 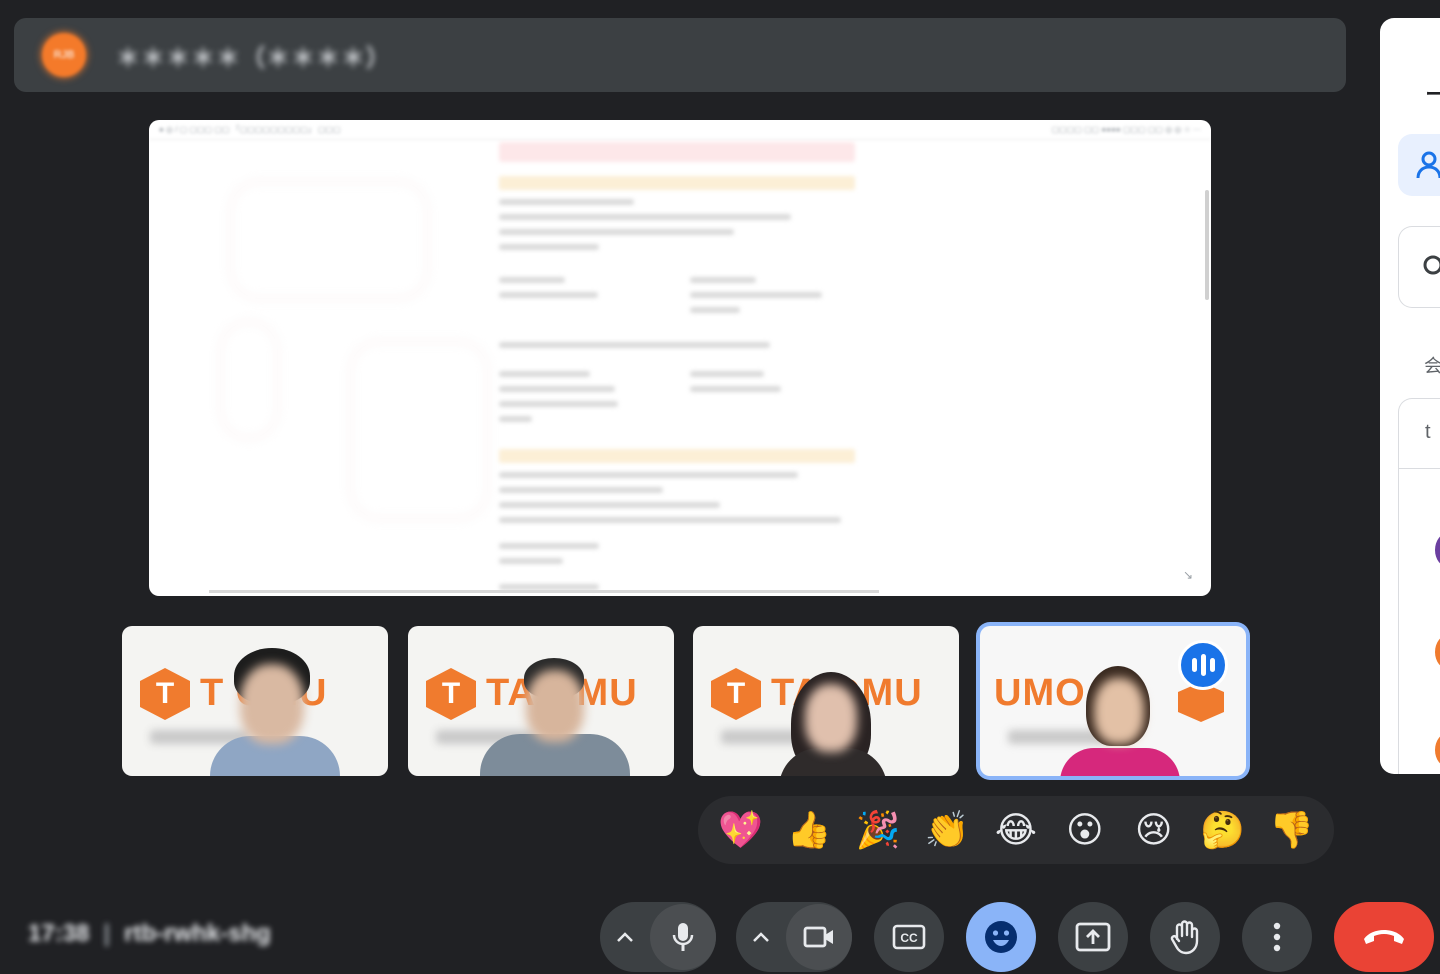 I want to click on leave-call-button, so click(x=1384, y=937).